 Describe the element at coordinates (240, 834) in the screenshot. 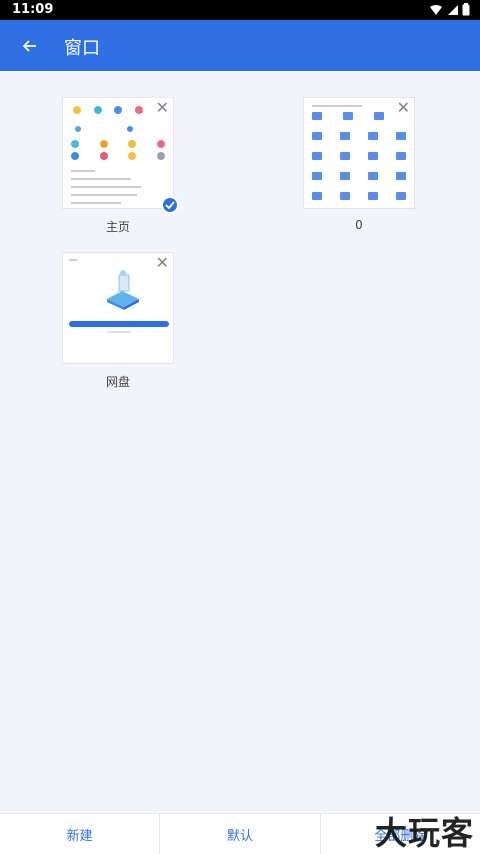

I see `default-button: 默认` at that location.